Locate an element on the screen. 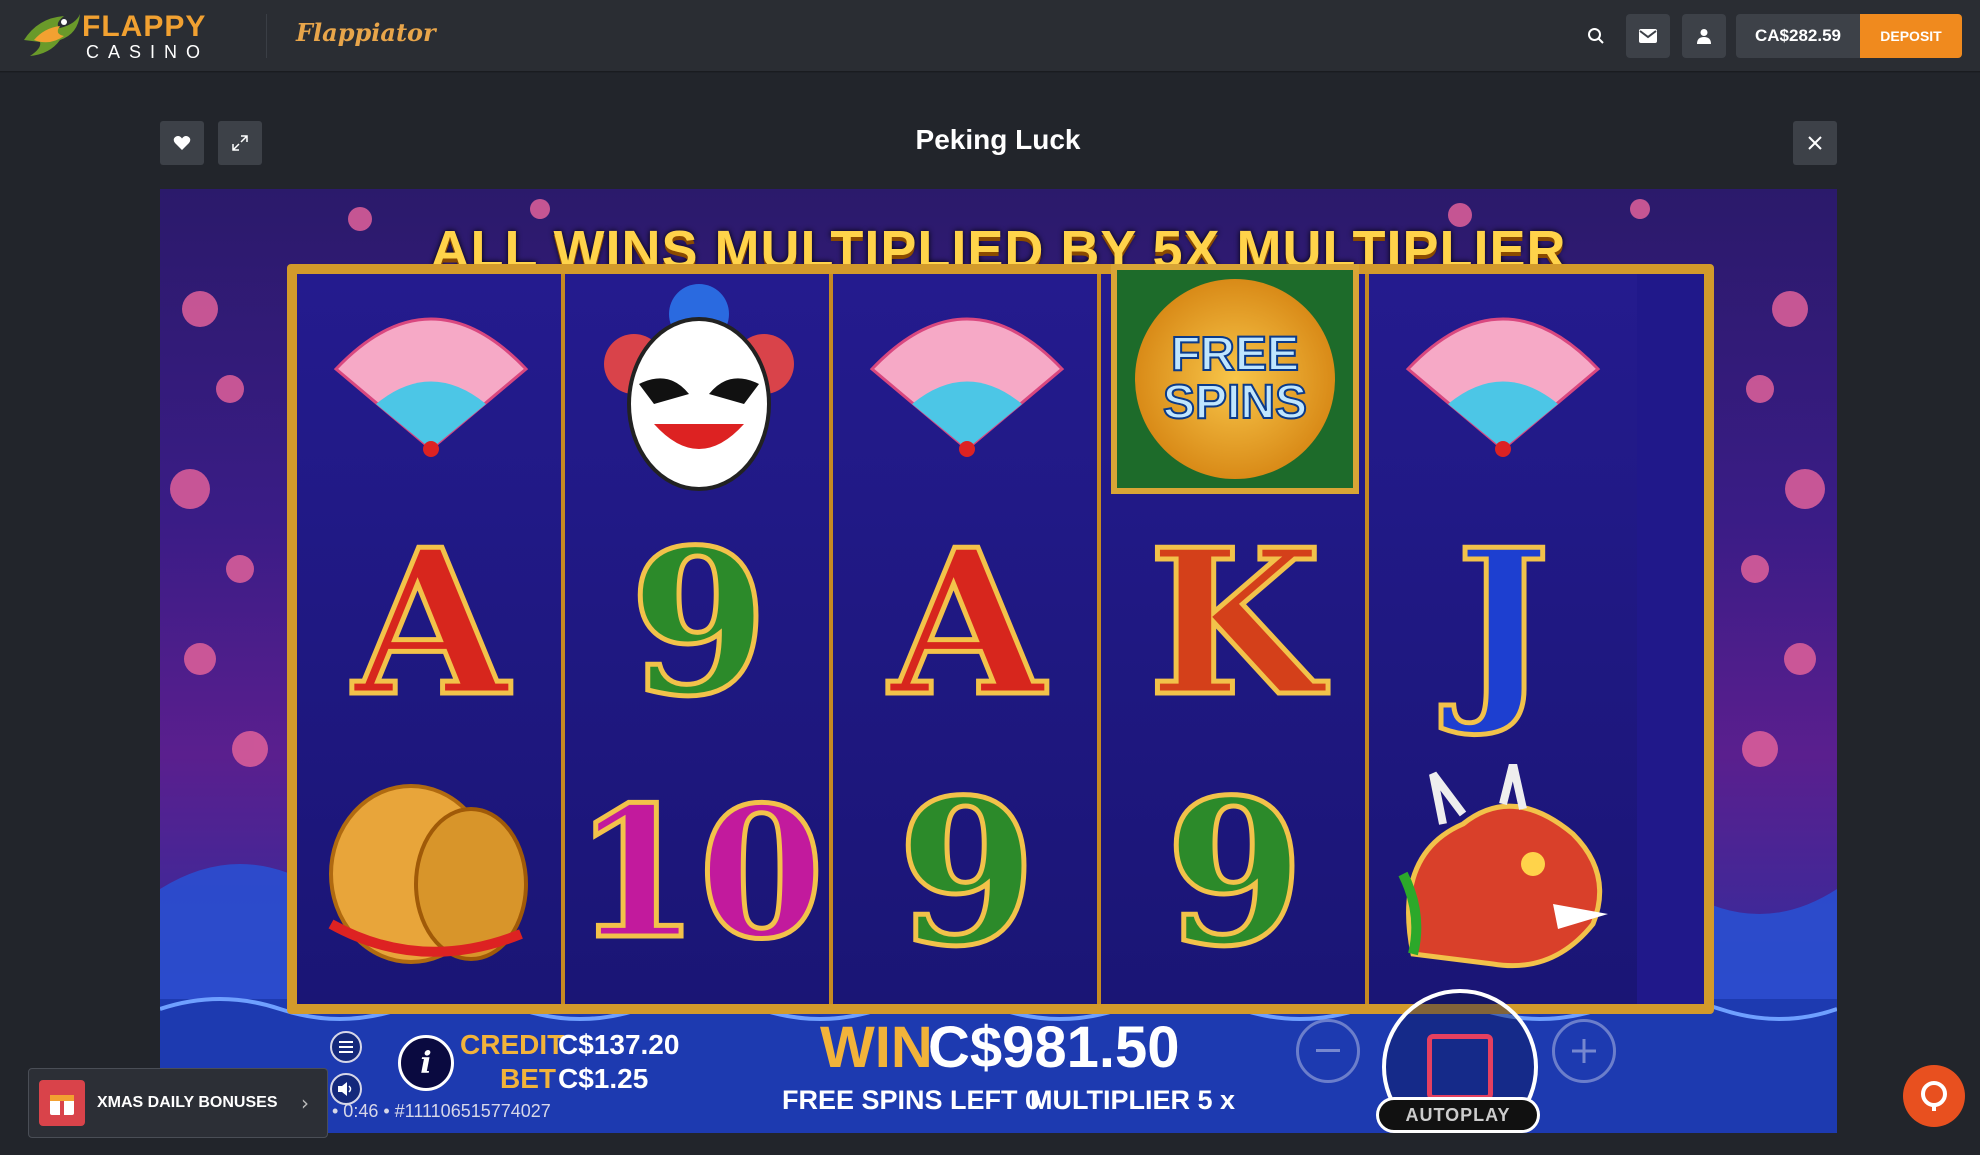 The height and width of the screenshot is (1155, 1980). reel-1: A is located at coordinates (431, 639).